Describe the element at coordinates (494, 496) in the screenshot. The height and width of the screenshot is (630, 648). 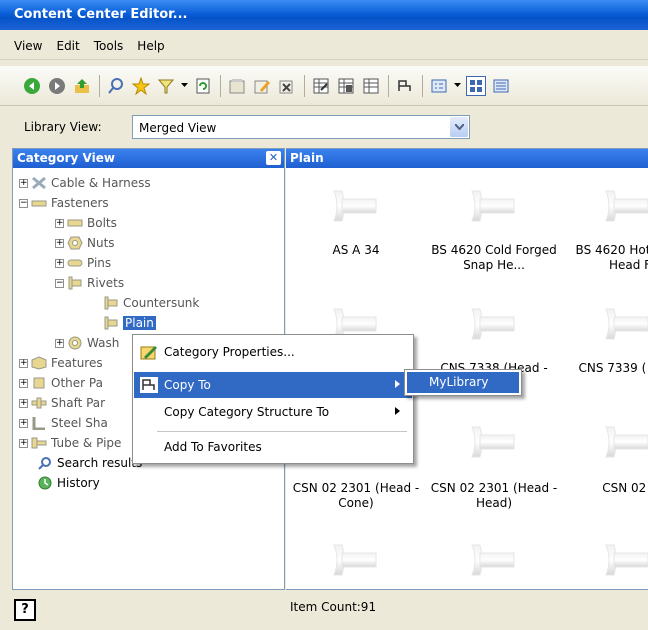
I see `content-item: CSN 02 2301 (Head - Head)` at that location.